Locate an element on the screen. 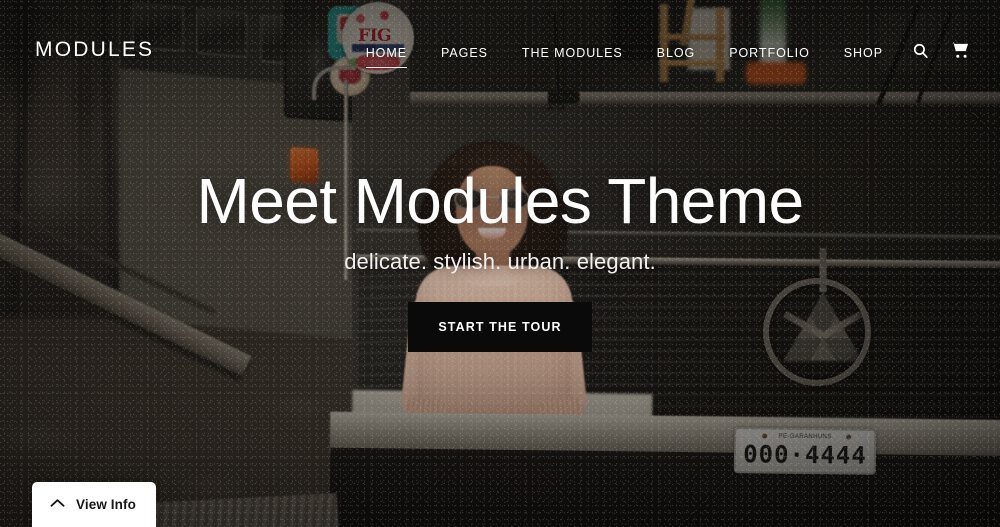  site-logo: MODULES is located at coordinates (94, 50).